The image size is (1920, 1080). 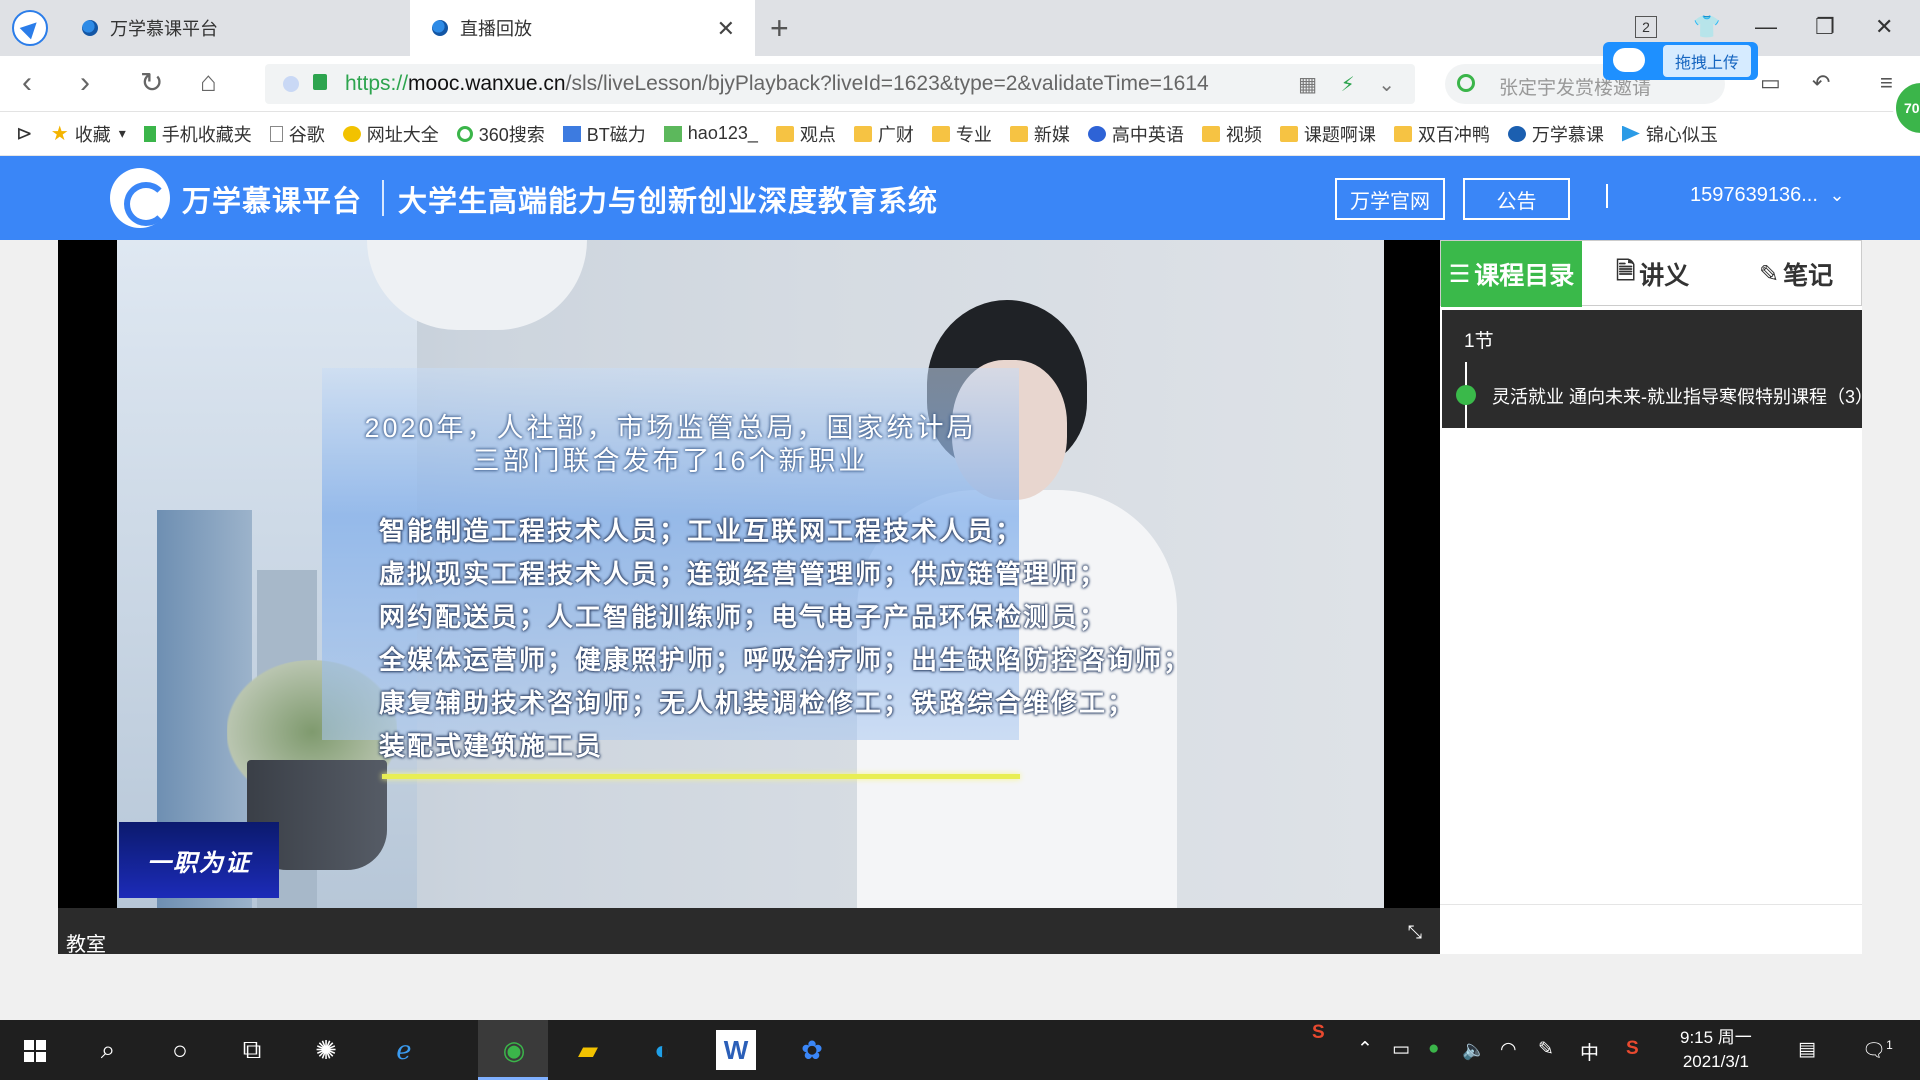 What do you see at coordinates (1307, 85) in the screenshot?
I see `qr-code-icon: ▦` at bounding box center [1307, 85].